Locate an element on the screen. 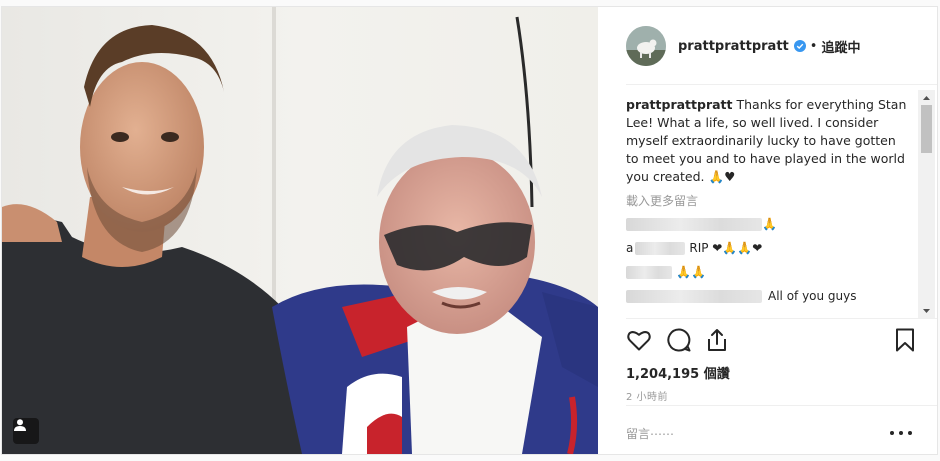 The image size is (940, 461). comment-text: RIP ❤🙏🙏❤ is located at coordinates (726, 248).